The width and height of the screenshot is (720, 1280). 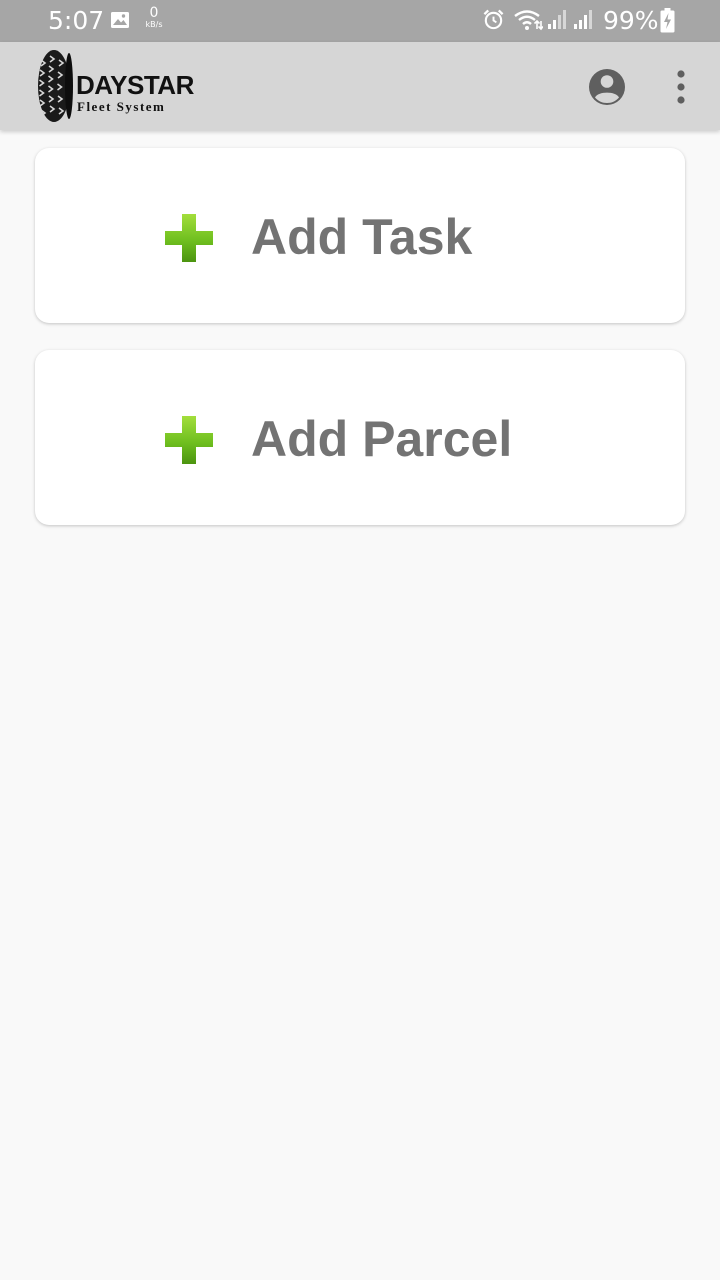 What do you see at coordinates (121, 106) in the screenshot?
I see `logo-subtitle: Fleet System` at bounding box center [121, 106].